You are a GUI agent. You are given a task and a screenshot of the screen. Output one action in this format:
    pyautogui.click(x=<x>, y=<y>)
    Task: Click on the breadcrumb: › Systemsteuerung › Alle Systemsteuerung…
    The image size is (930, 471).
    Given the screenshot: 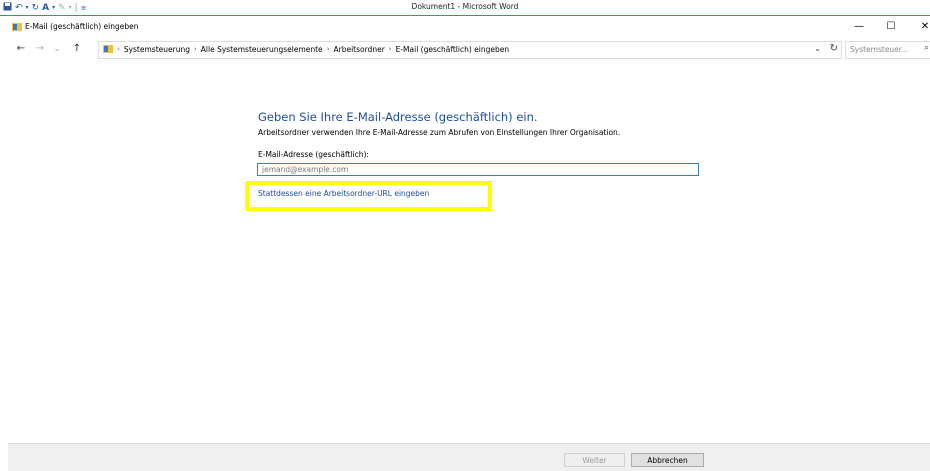 What is the action you would take?
    pyautogui.click(x=306, y=49)
    